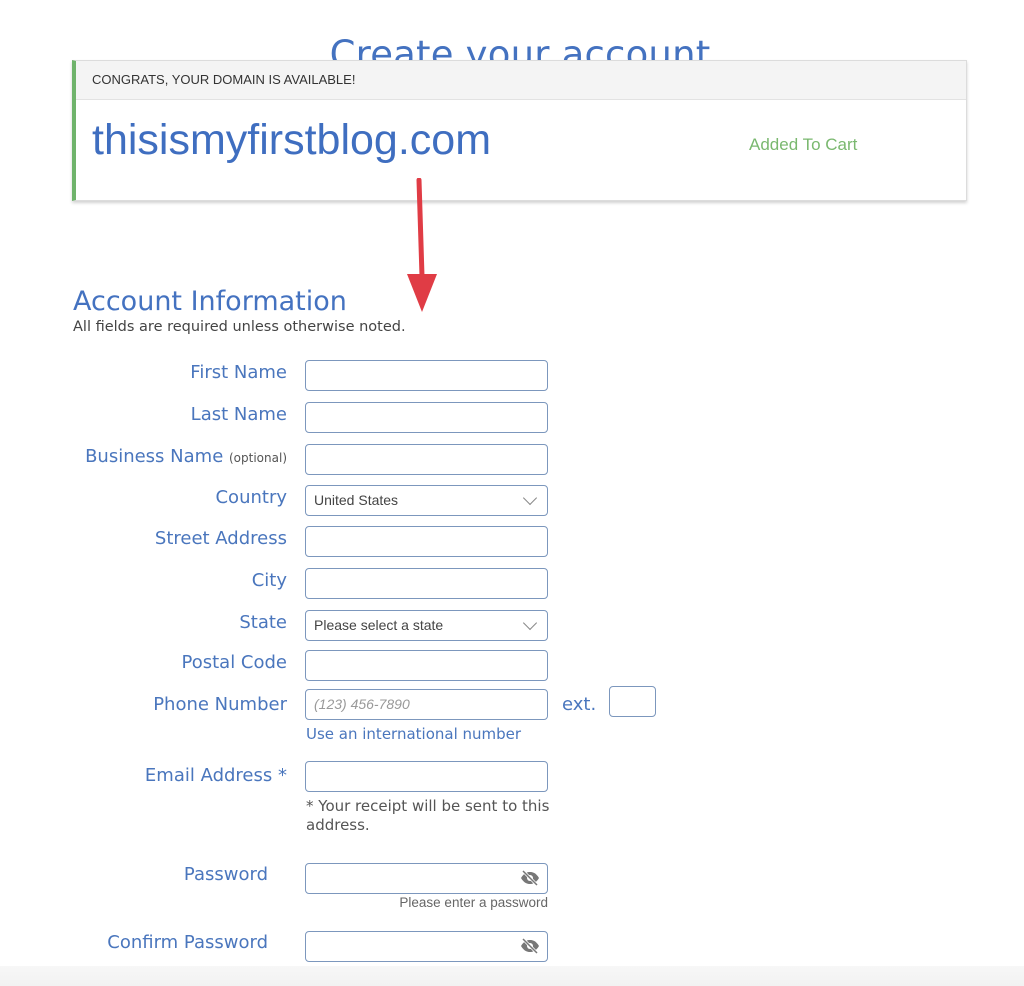 This screenshot has width=1024, height=986. I want to click on country-select: United States, so click(426, 500).